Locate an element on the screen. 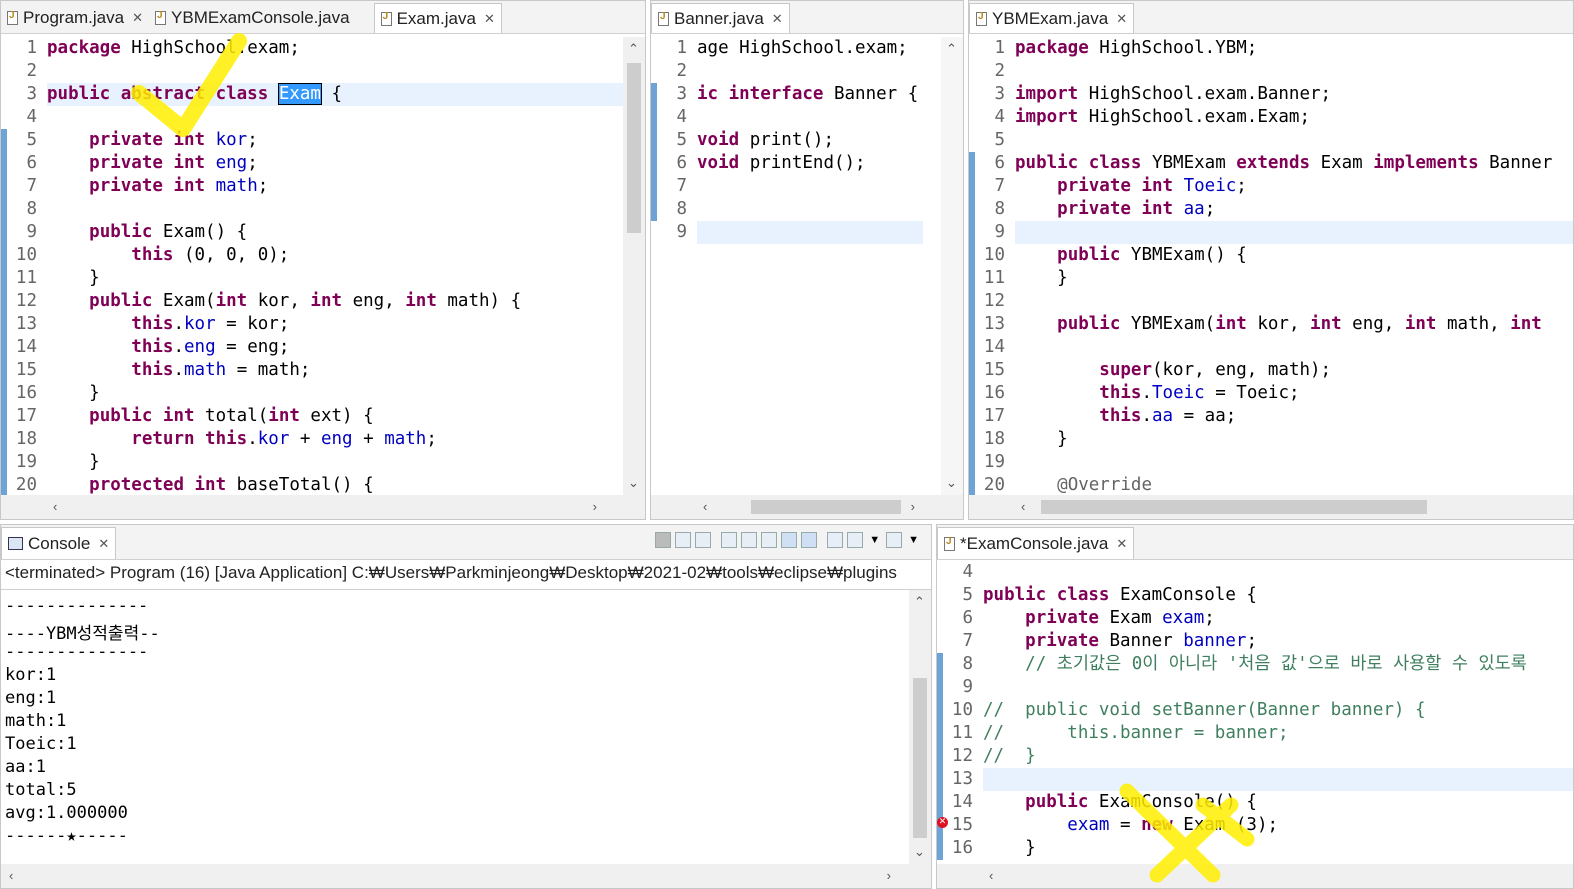 The height and width of the screenshot is (889, 1574). line-code: this.kor = kor; is located at coordinates (210, 324).